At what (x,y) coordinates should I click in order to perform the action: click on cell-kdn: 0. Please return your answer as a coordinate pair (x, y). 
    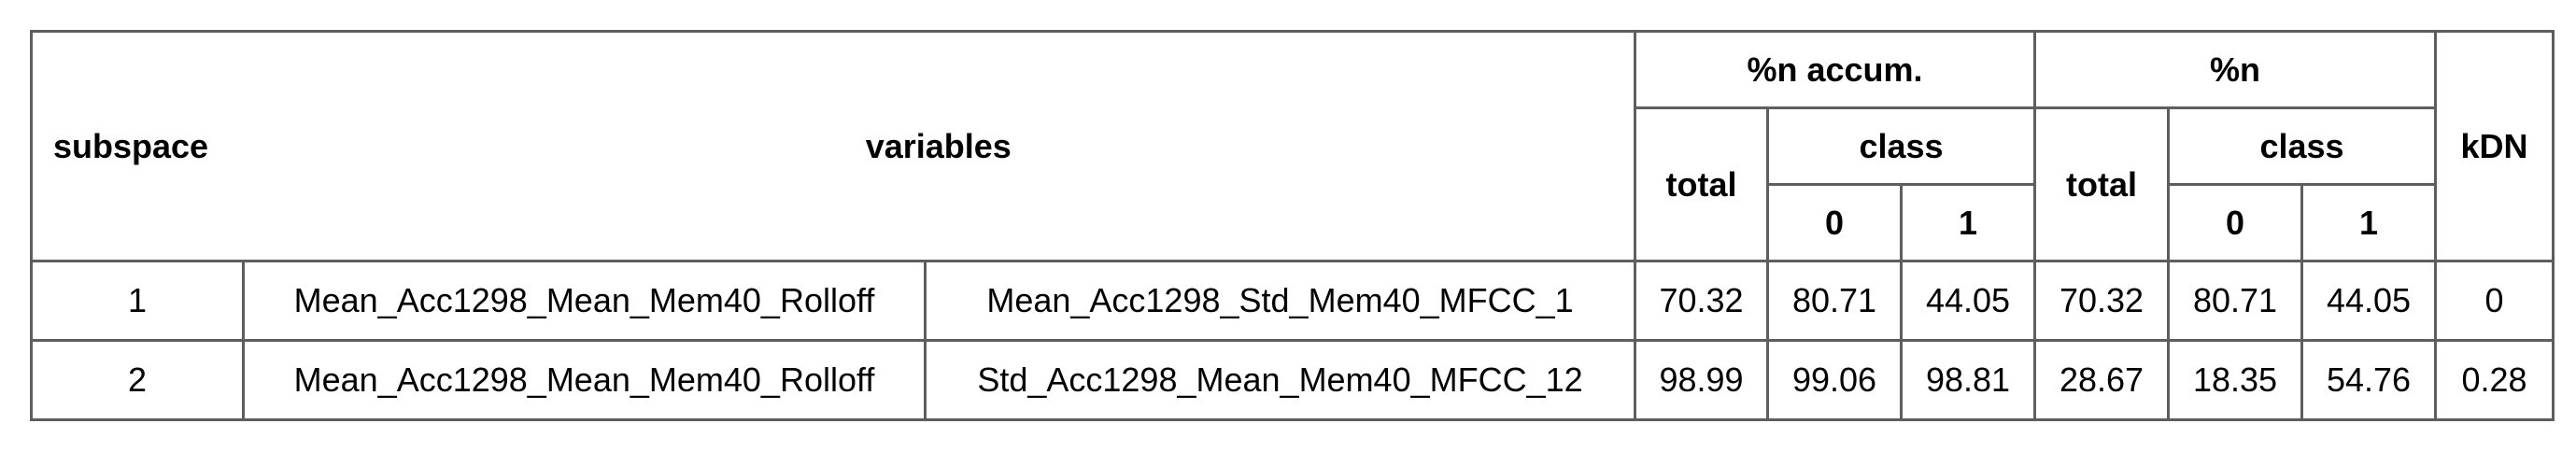
    Looking at the image, I should click on (2494, 301).